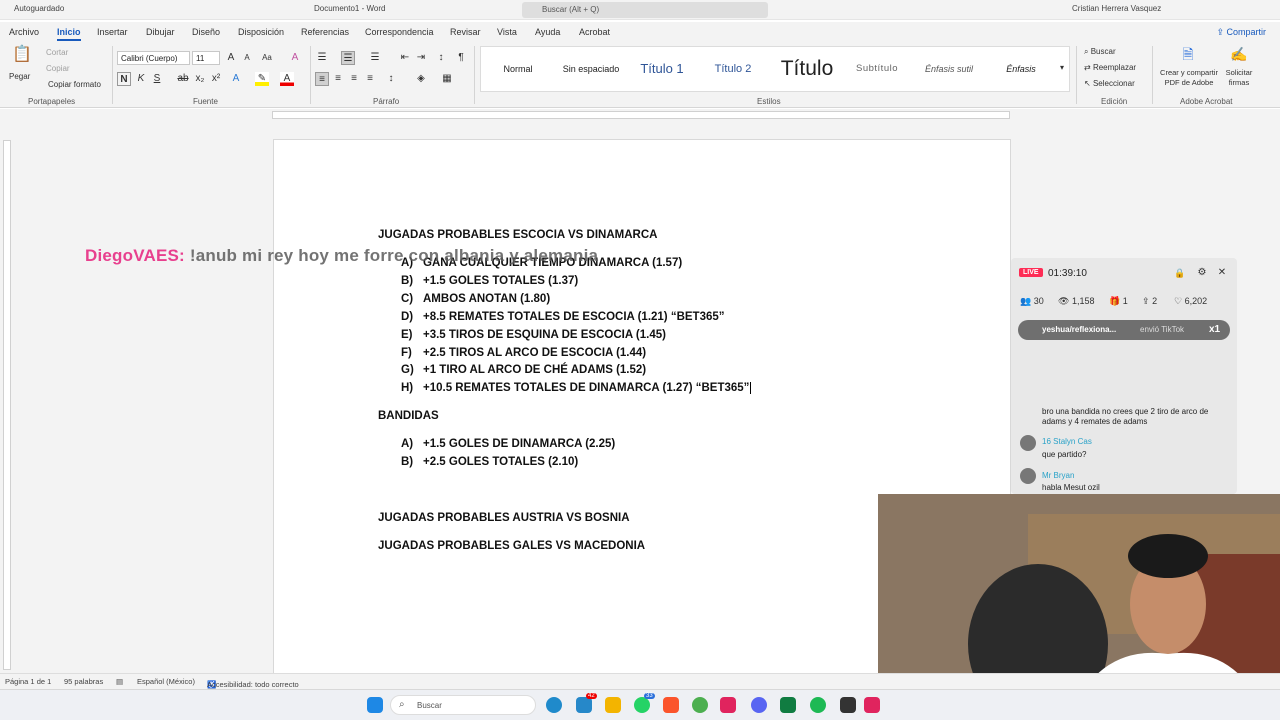  What do you see at coordinates (461, 58) in the screenshot?
I see `pilcrow-icon: ¶` at bounding box center [461, 58].